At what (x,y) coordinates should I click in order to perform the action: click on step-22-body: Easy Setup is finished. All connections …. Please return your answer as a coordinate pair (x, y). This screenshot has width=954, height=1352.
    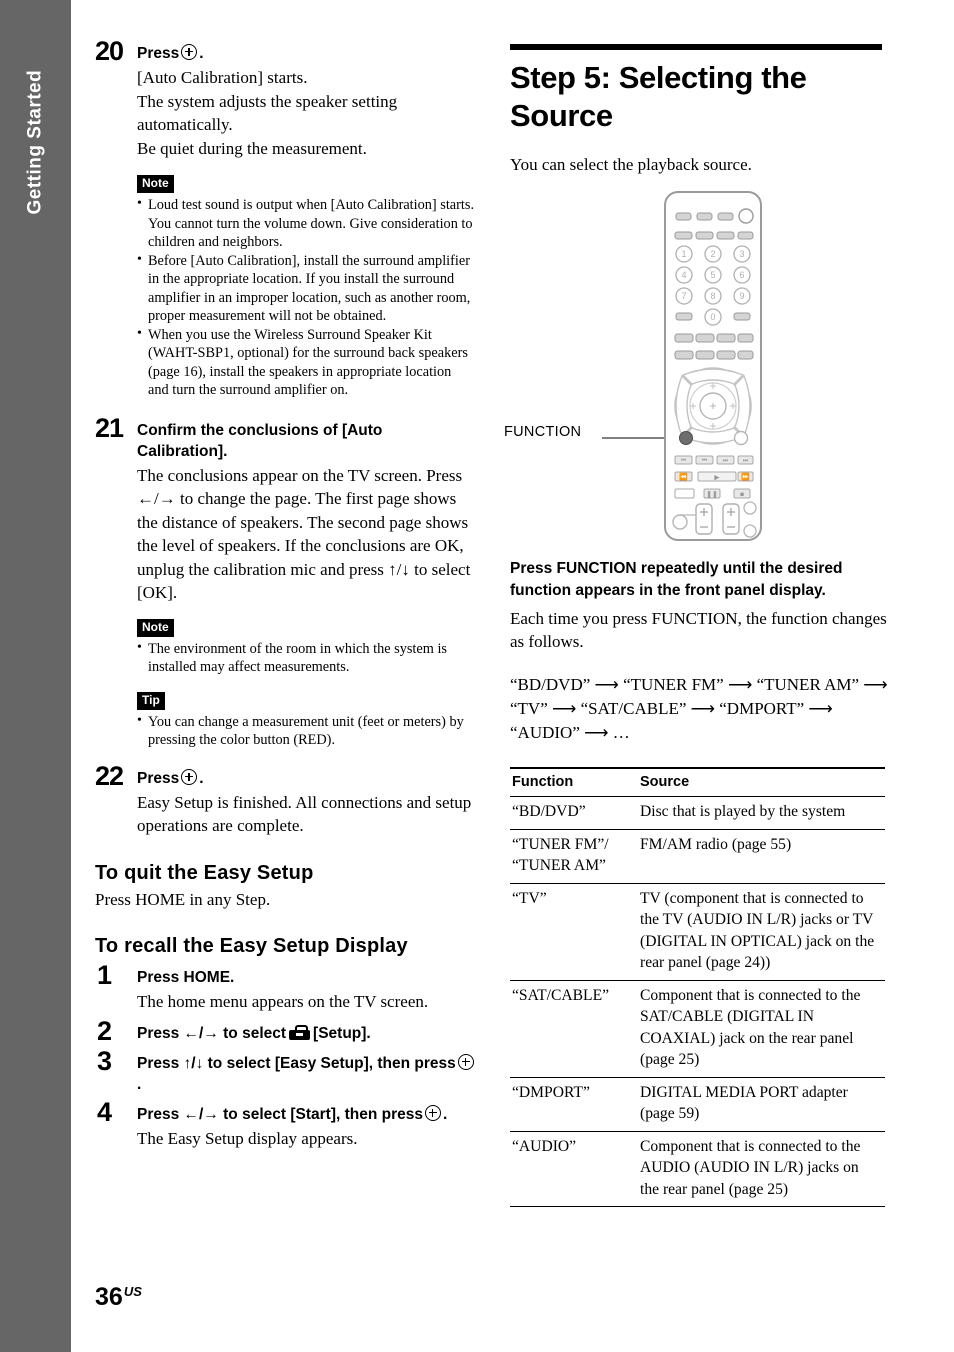
    Looking at the image, I should click on (304, 814).